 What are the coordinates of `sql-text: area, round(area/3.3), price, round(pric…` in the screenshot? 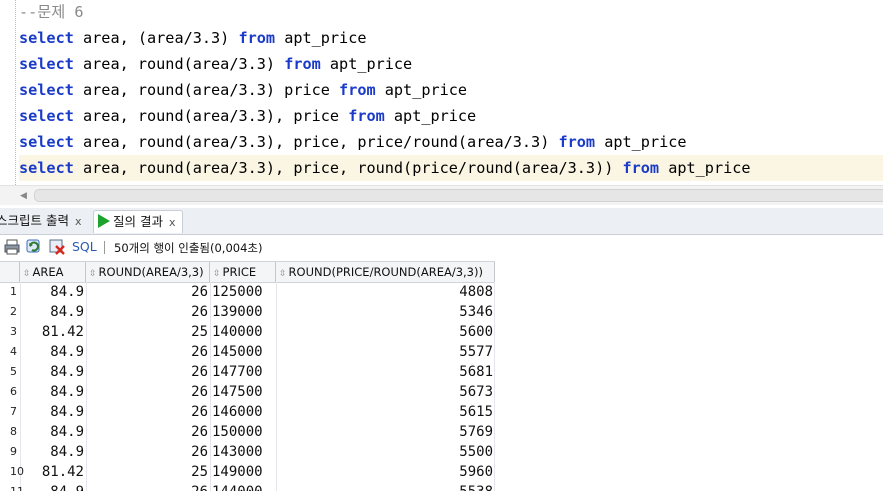 It's located at (348, 168).